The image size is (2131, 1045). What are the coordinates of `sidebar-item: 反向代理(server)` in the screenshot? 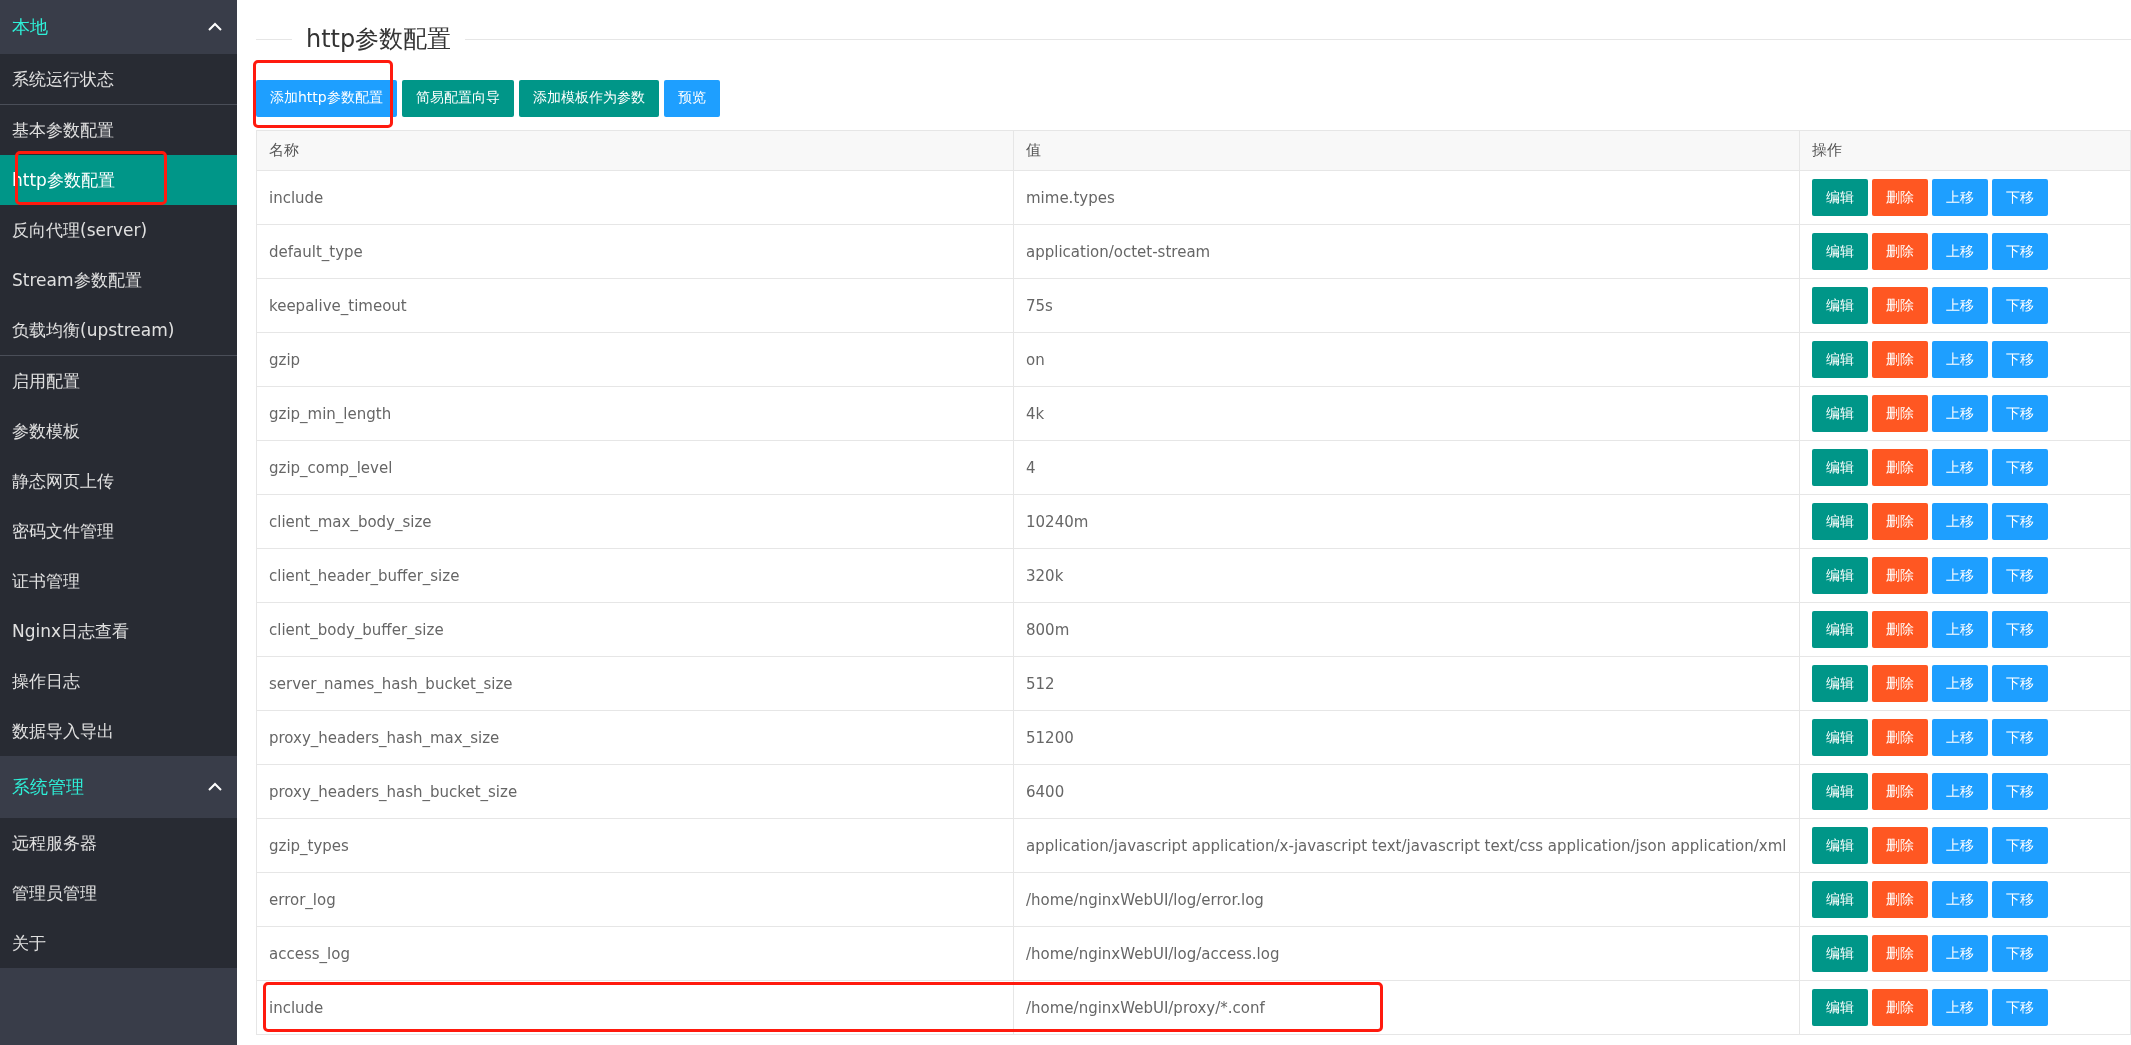 It's located at (118, 230).